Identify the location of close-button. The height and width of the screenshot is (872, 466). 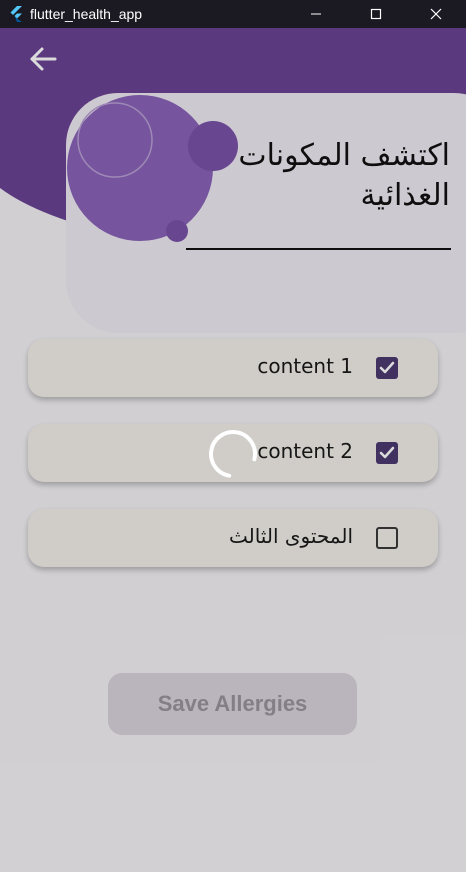
(436, 14).